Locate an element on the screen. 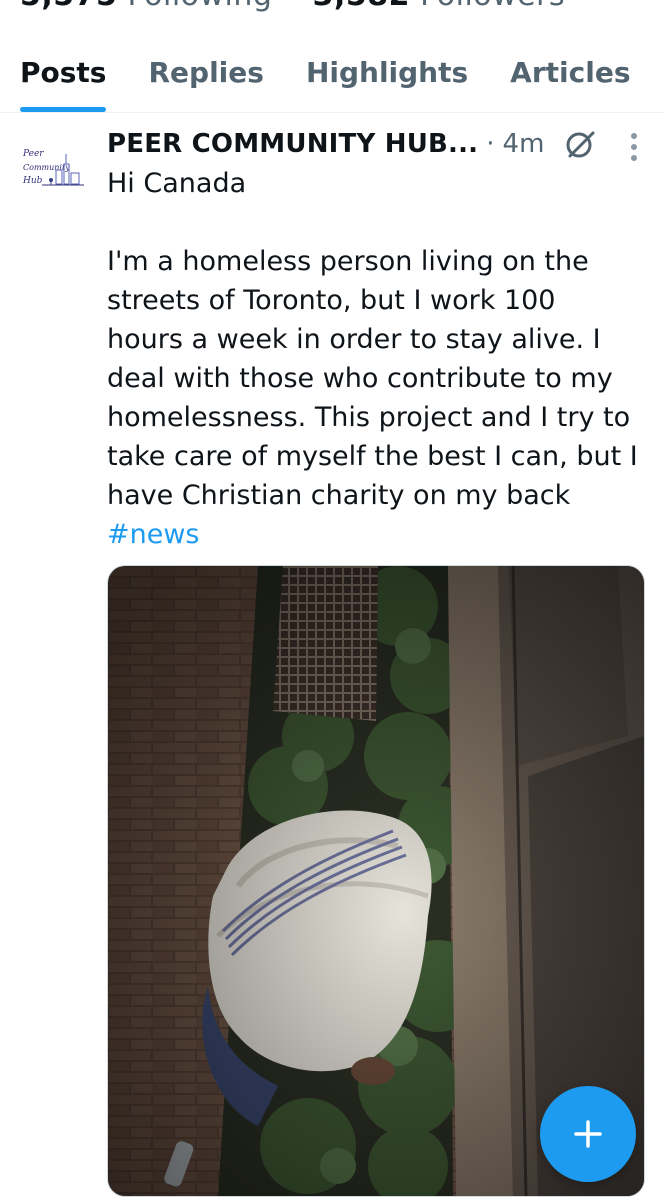  svg-text: Hub is located at coordinates (32, 181).